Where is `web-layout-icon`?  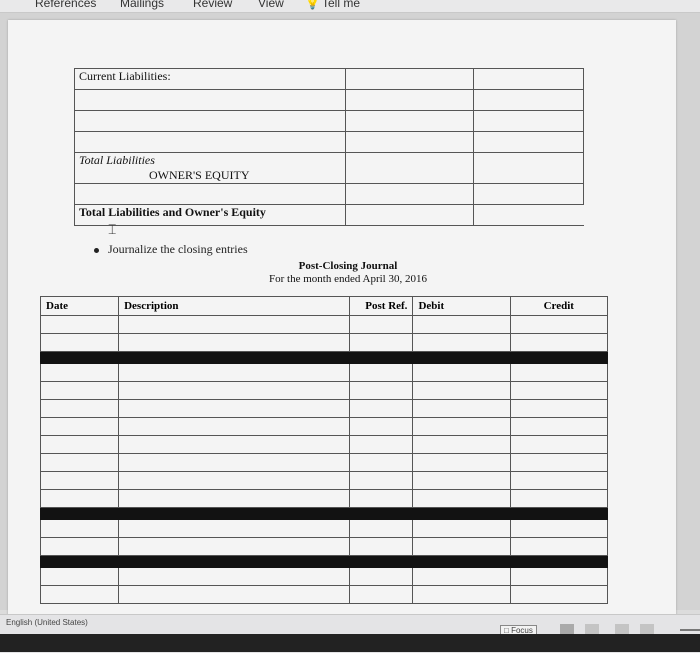
web-layout-icon is located at coordinates (592, 629).